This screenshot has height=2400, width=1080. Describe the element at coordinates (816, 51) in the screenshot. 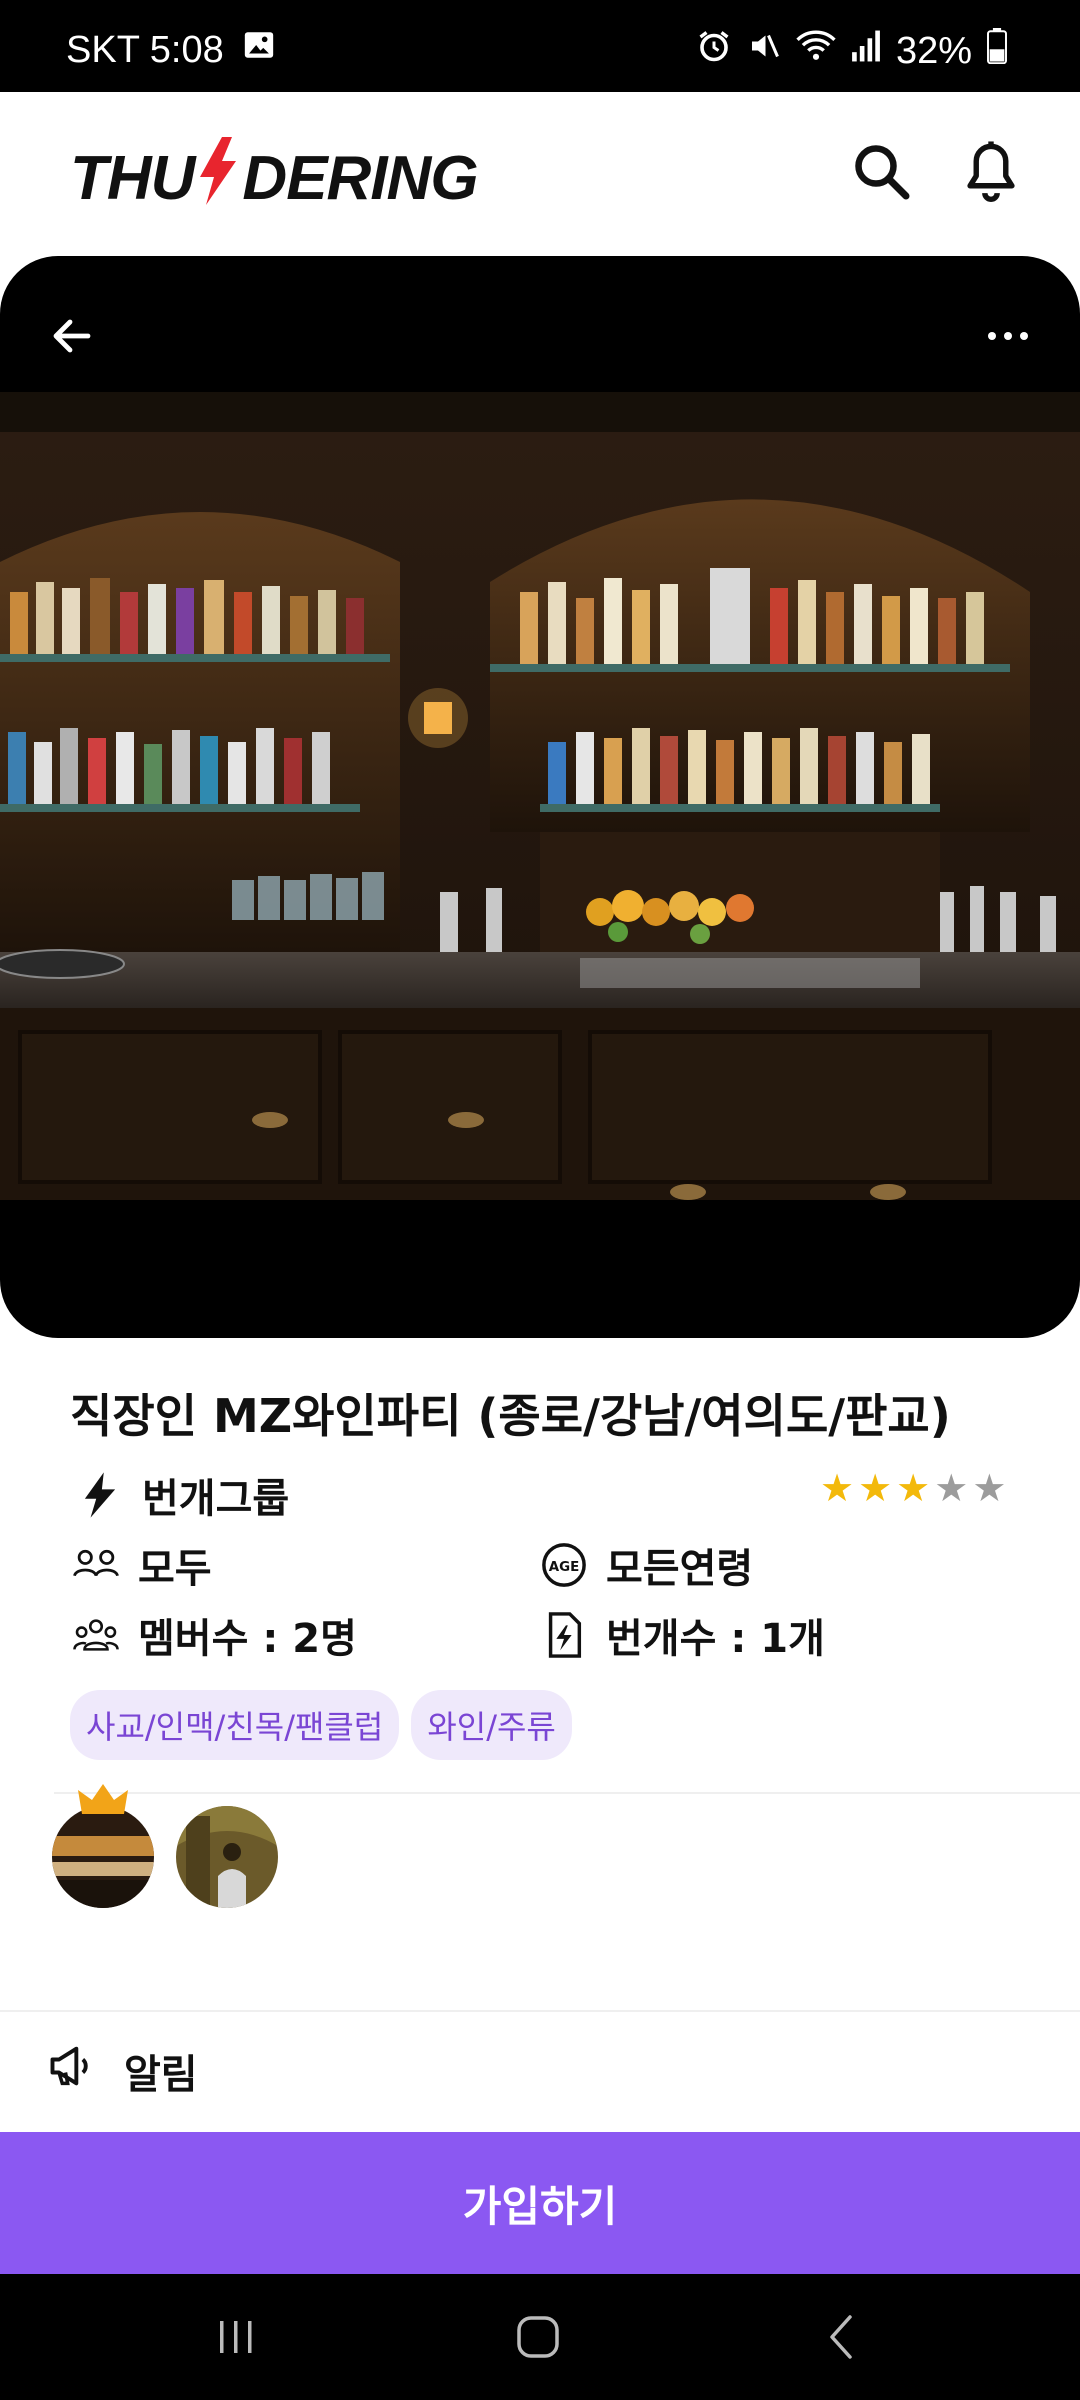

I see `wifi-icon` at that location.